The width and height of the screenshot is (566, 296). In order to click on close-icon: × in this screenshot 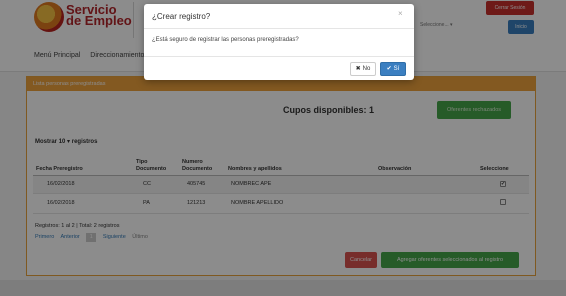, I will do `click(400, 13)`.